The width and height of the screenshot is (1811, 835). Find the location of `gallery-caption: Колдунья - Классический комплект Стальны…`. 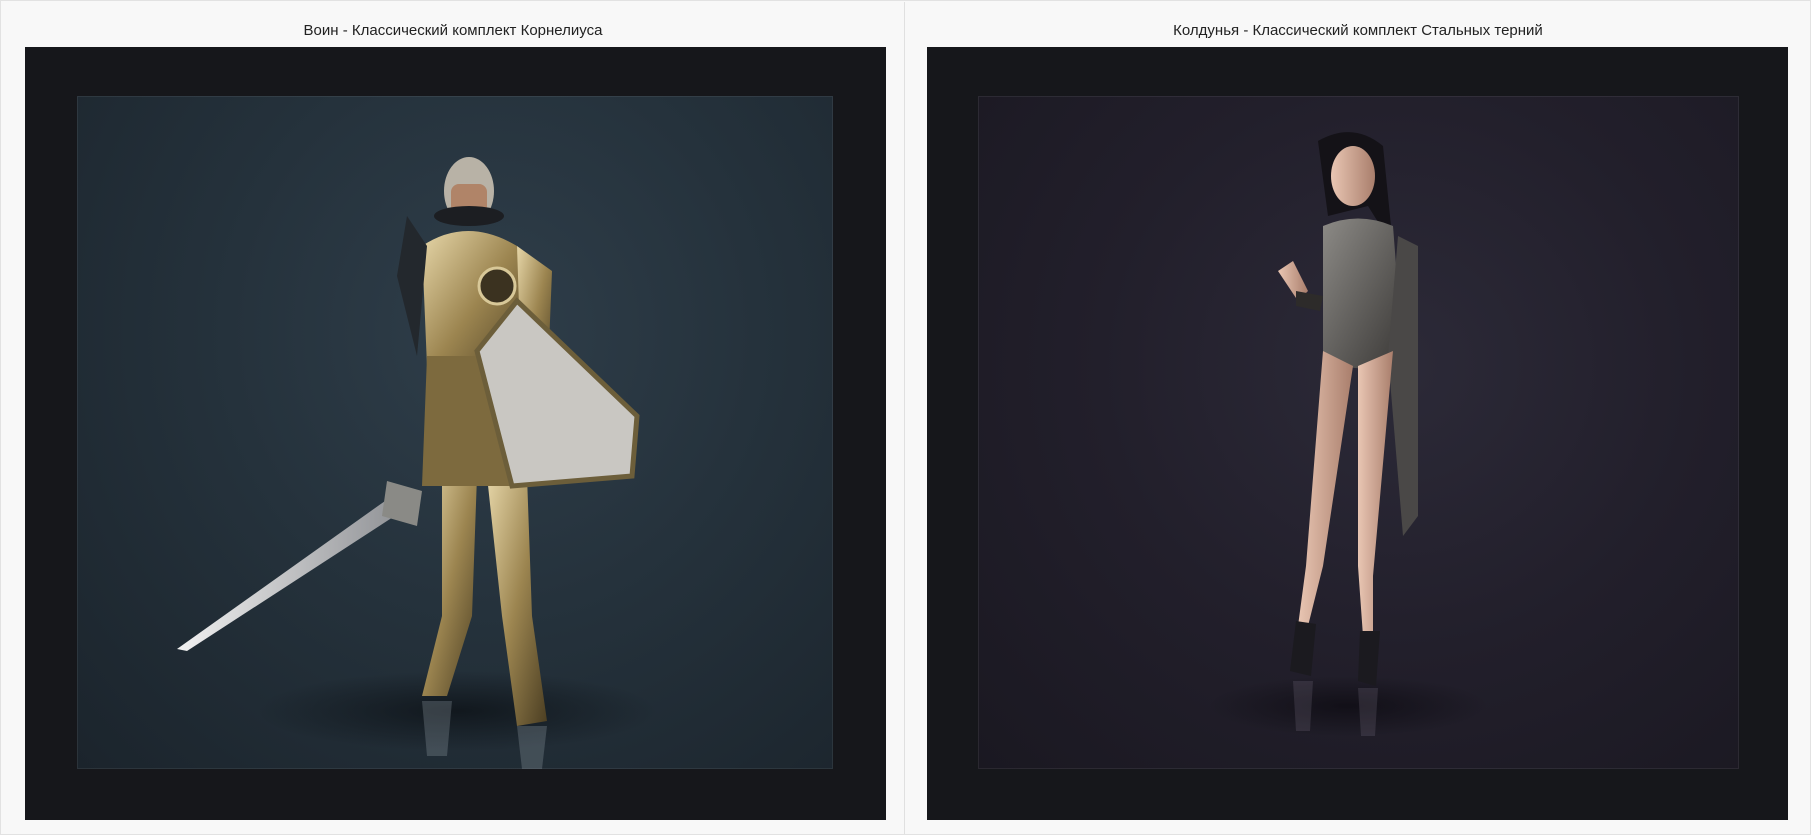

gallery-caption: Колдунья - Классический комплект Стальны… is located at coordinates (1358, 30).